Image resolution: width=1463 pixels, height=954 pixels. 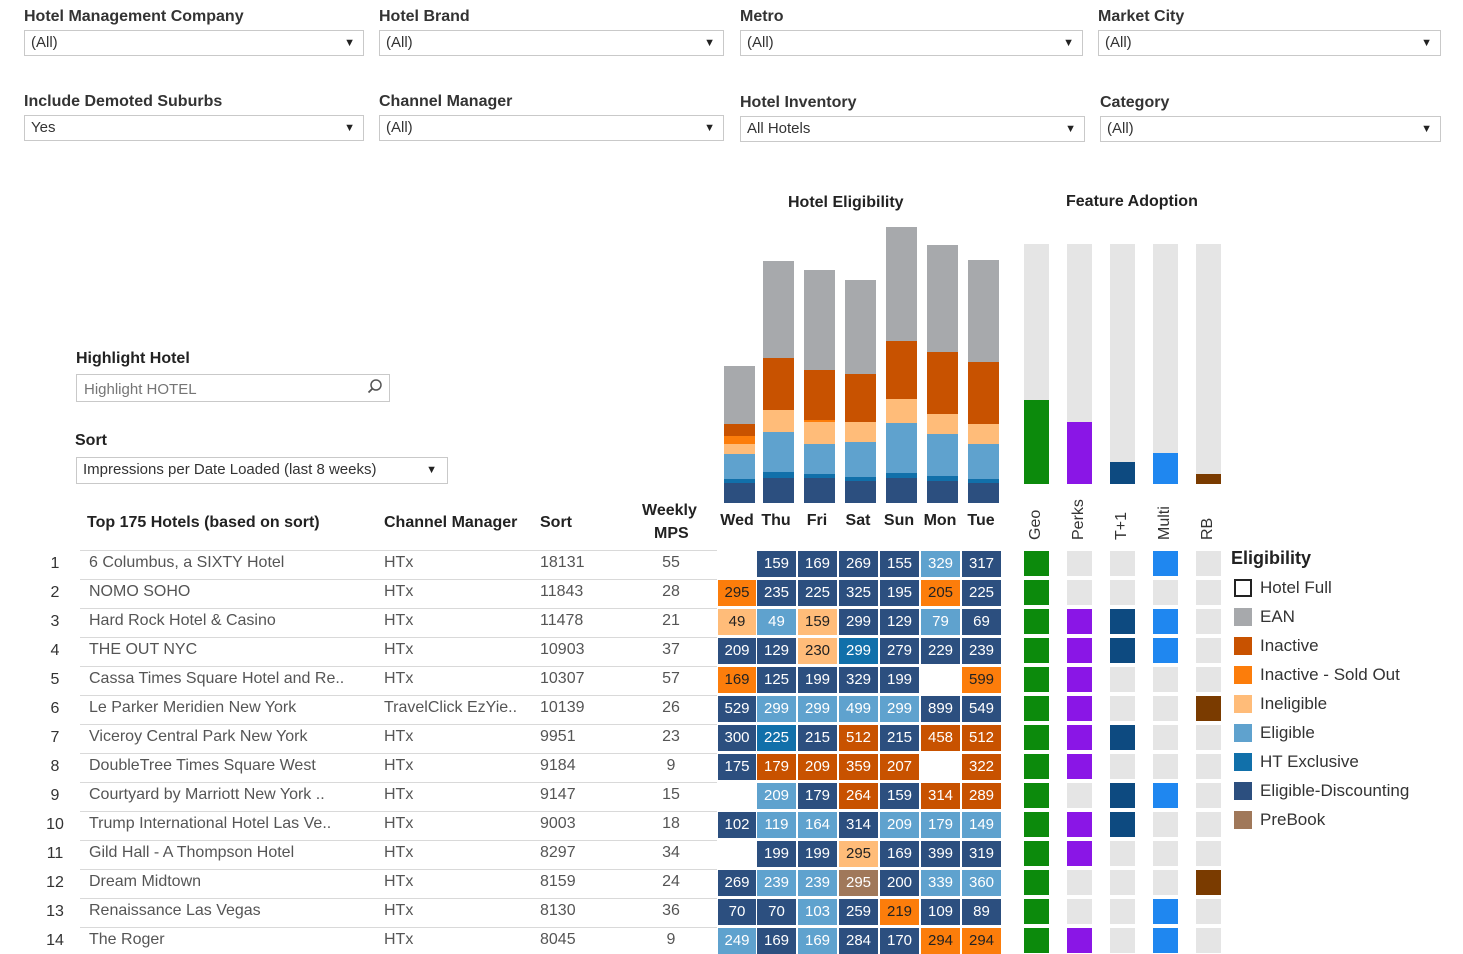 What do you see at coordinates (858, 738) in the screenshot?
I see `rate-cell-sat: 512` at bounding box center [858, 738].